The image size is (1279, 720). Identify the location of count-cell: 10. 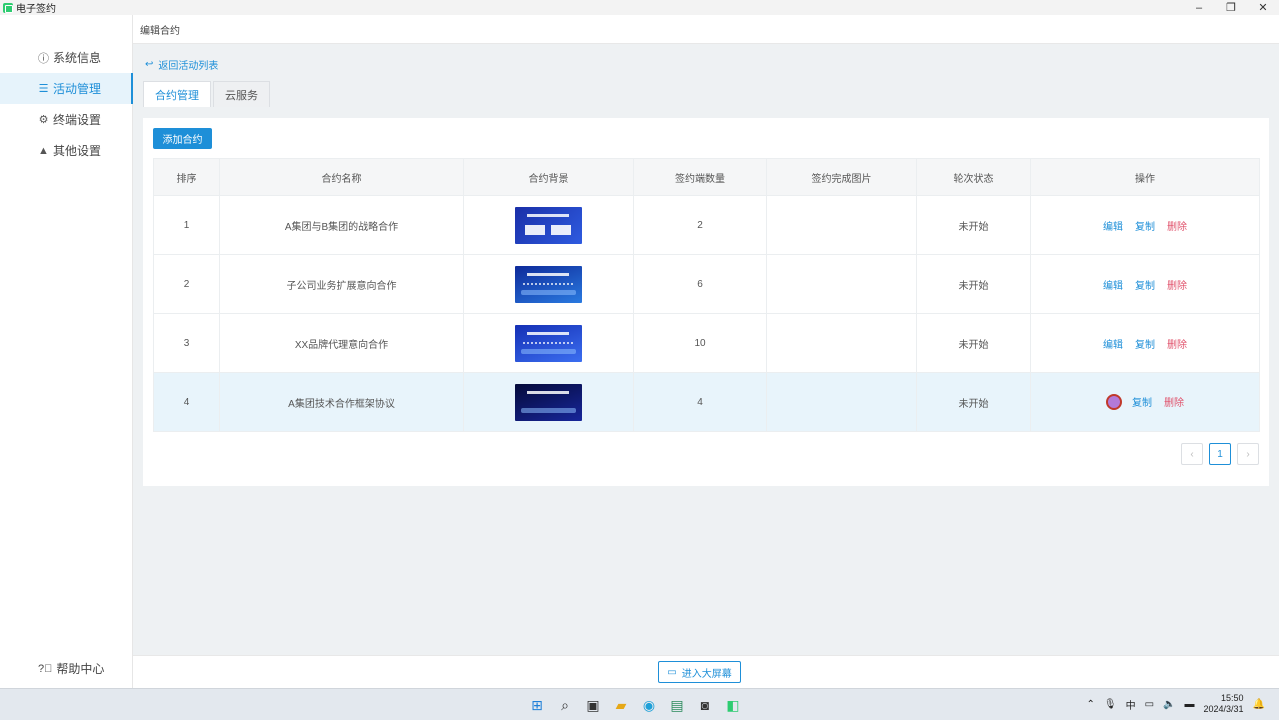
(700, 343).